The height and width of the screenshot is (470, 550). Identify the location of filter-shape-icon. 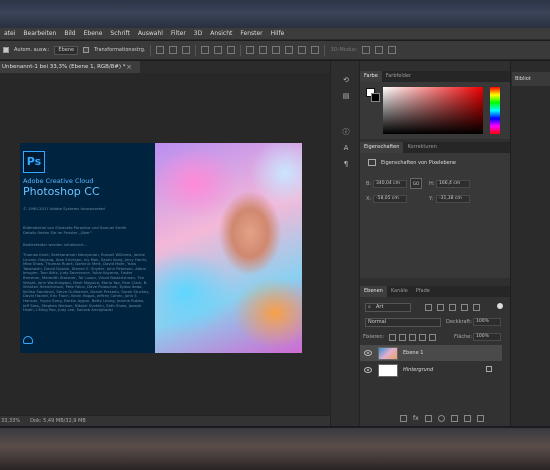
(464, 307).